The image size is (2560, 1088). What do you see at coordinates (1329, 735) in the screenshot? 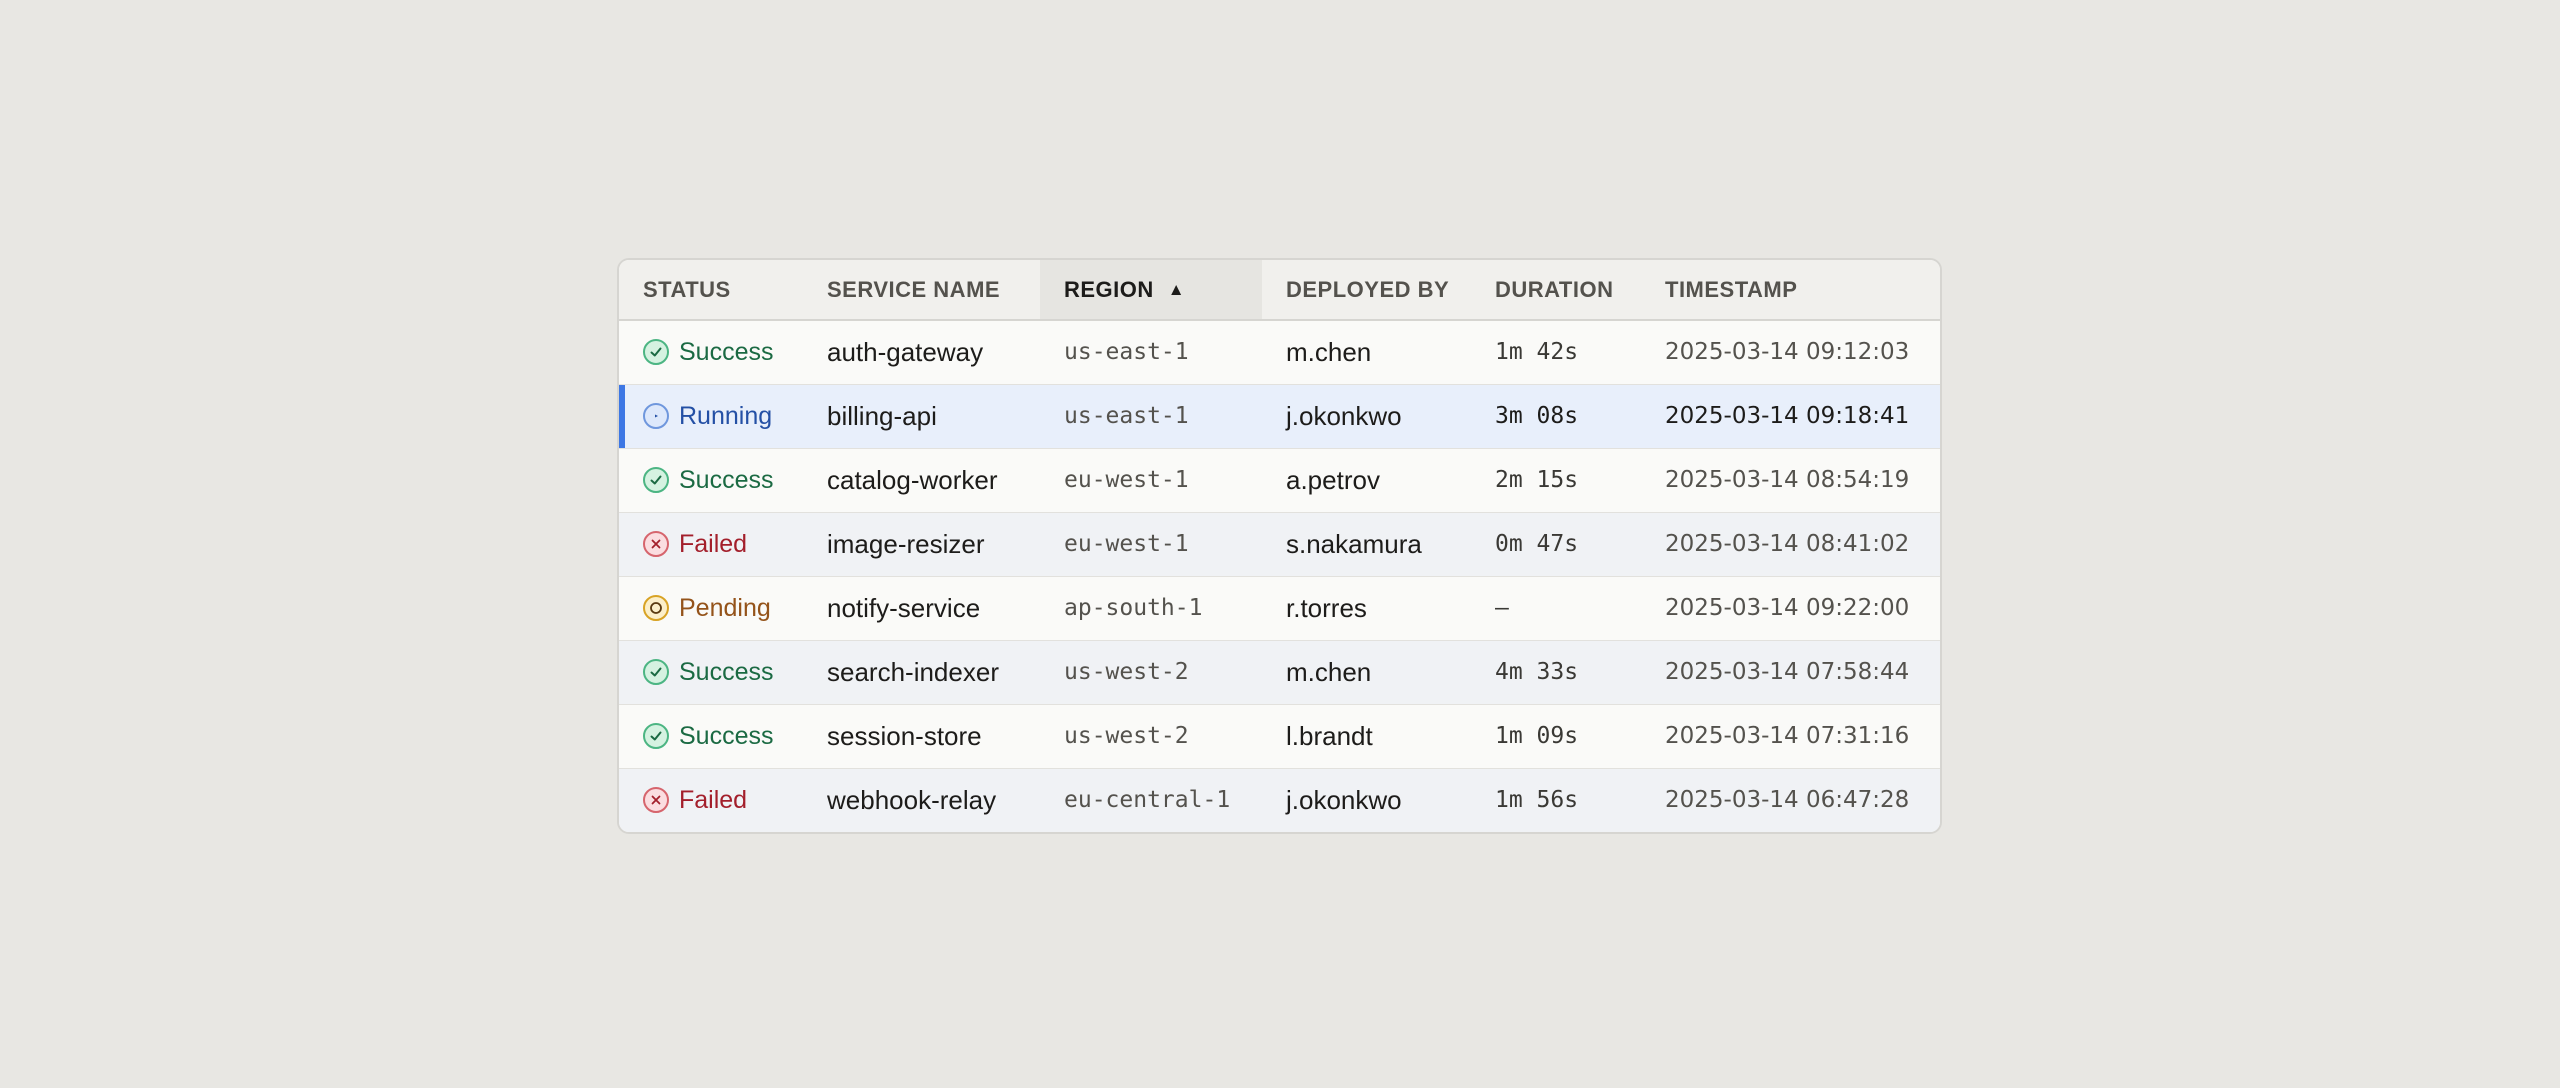
I see `deployed-by-cell: l.brandt` at bounding box center [1329, 735].